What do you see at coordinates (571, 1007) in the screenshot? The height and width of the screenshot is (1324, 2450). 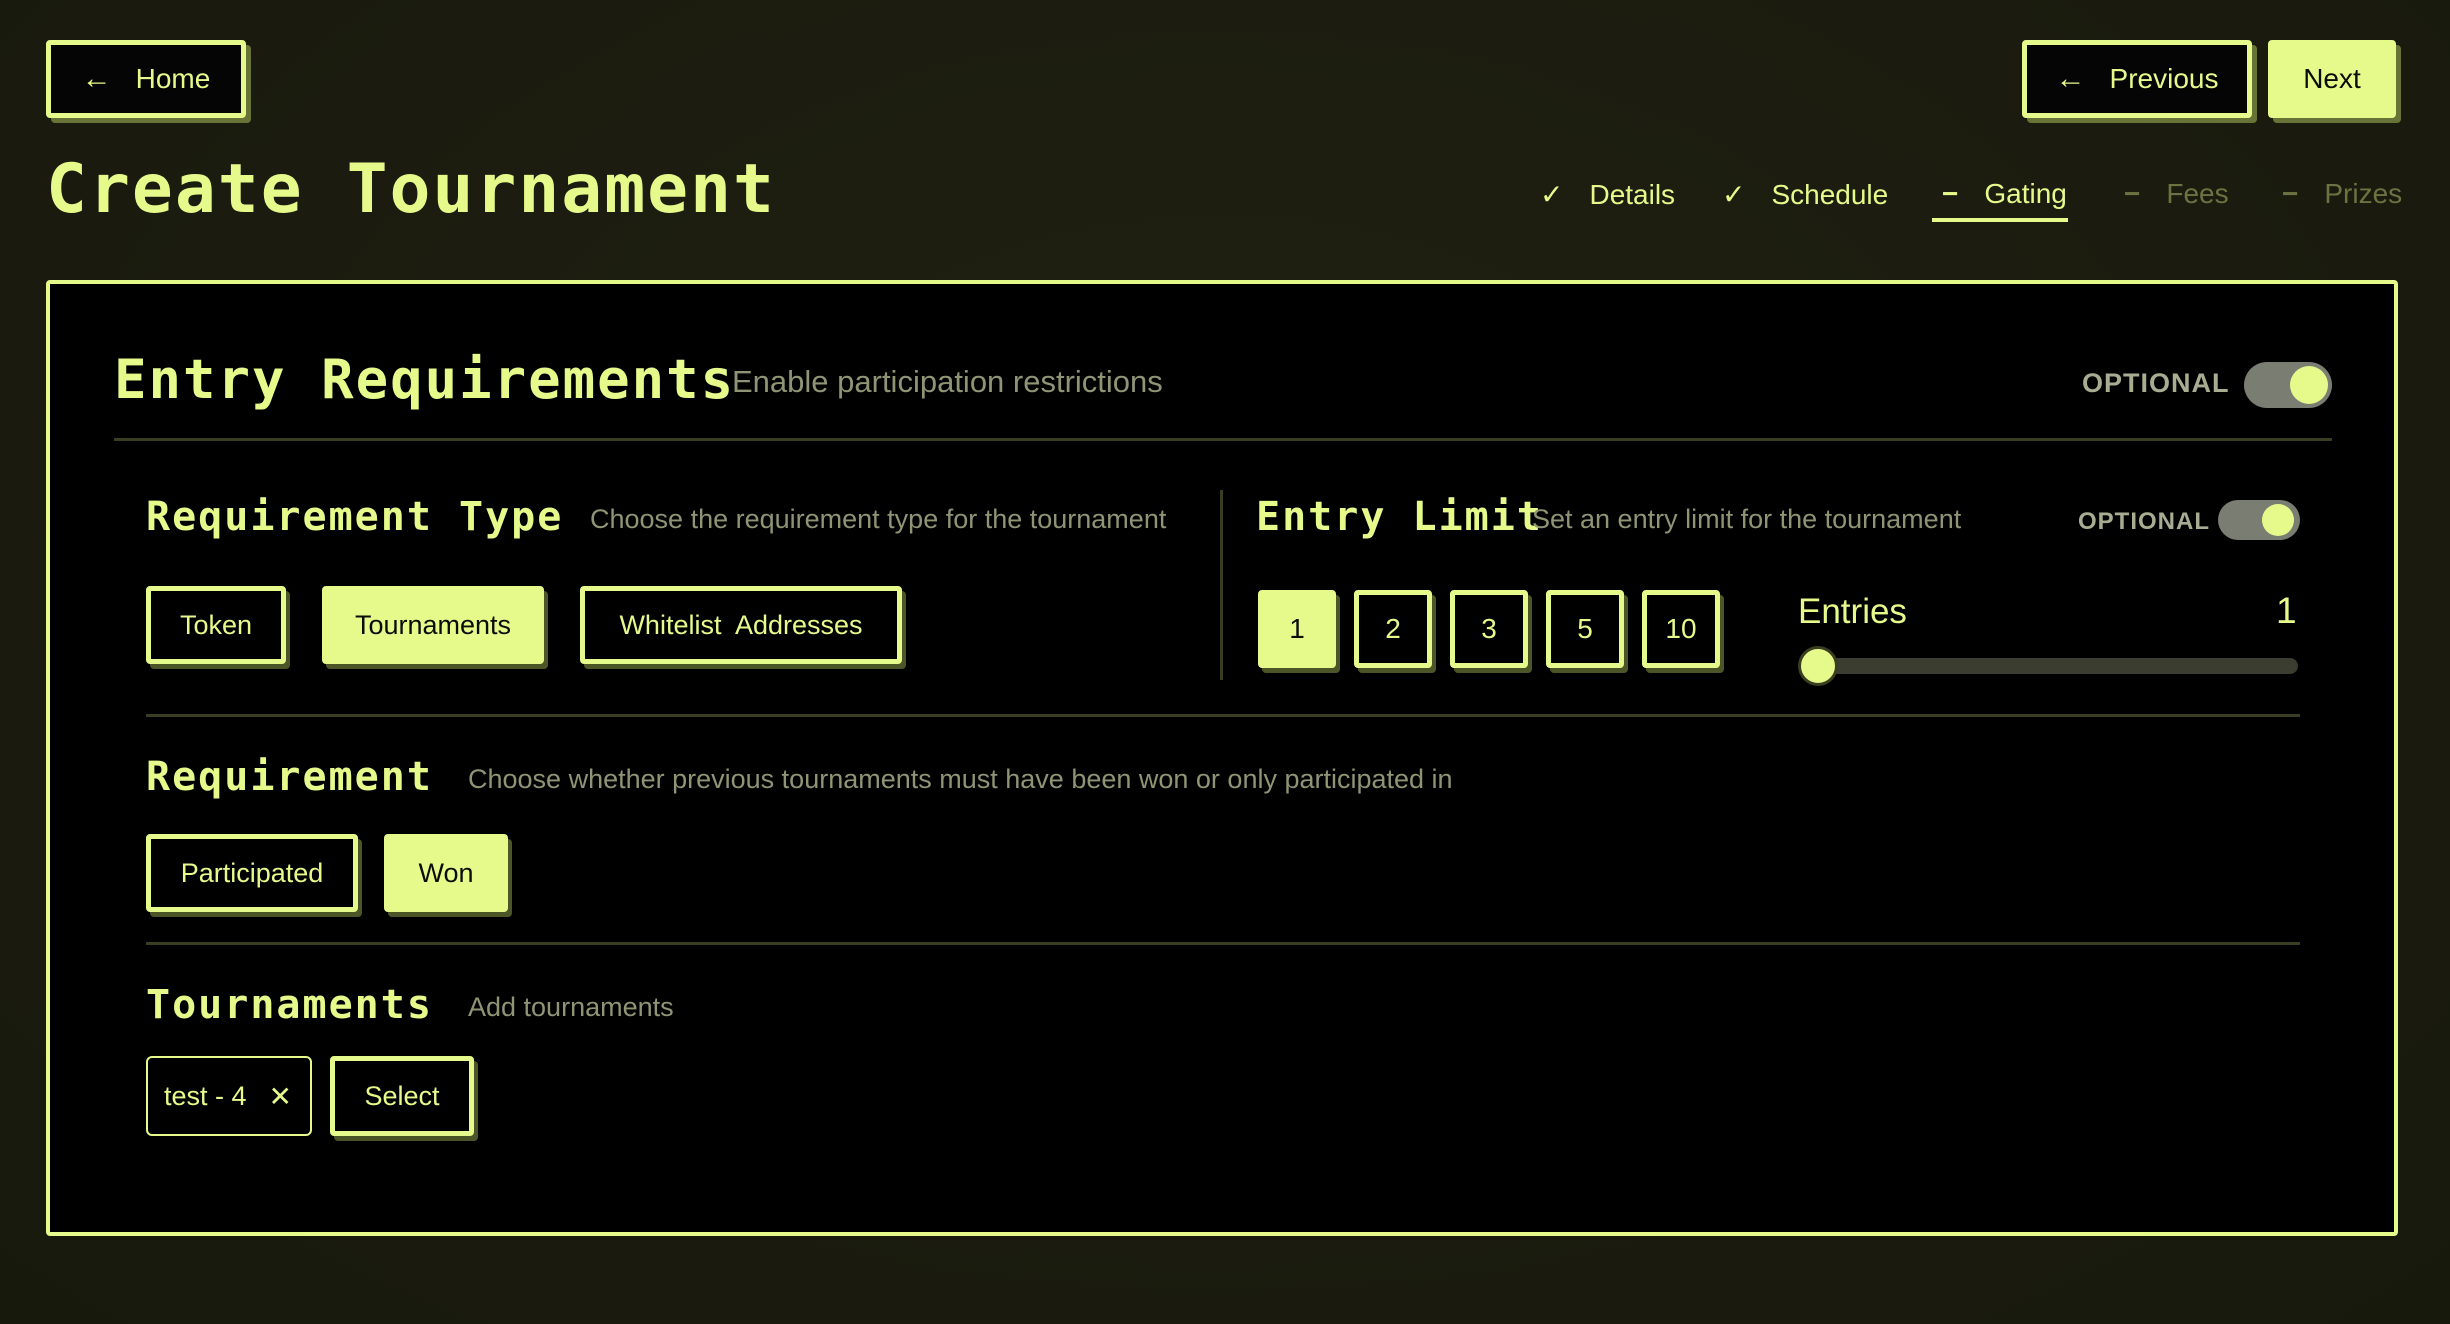 I see `tournaments-subtitle: Add tournaments` at bounding box center [571, 1007].